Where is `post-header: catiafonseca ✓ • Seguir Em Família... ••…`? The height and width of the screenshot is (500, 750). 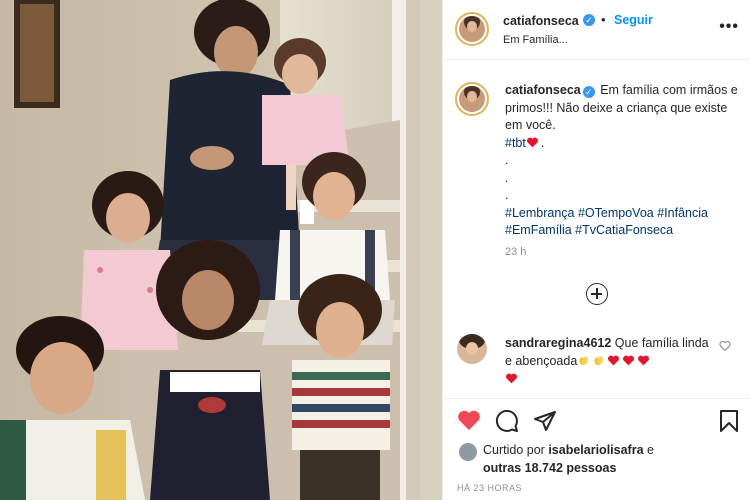
post-header: catiafonseca ✓ • Seguir Em Família... ••… is located at coordinates (596, 30).